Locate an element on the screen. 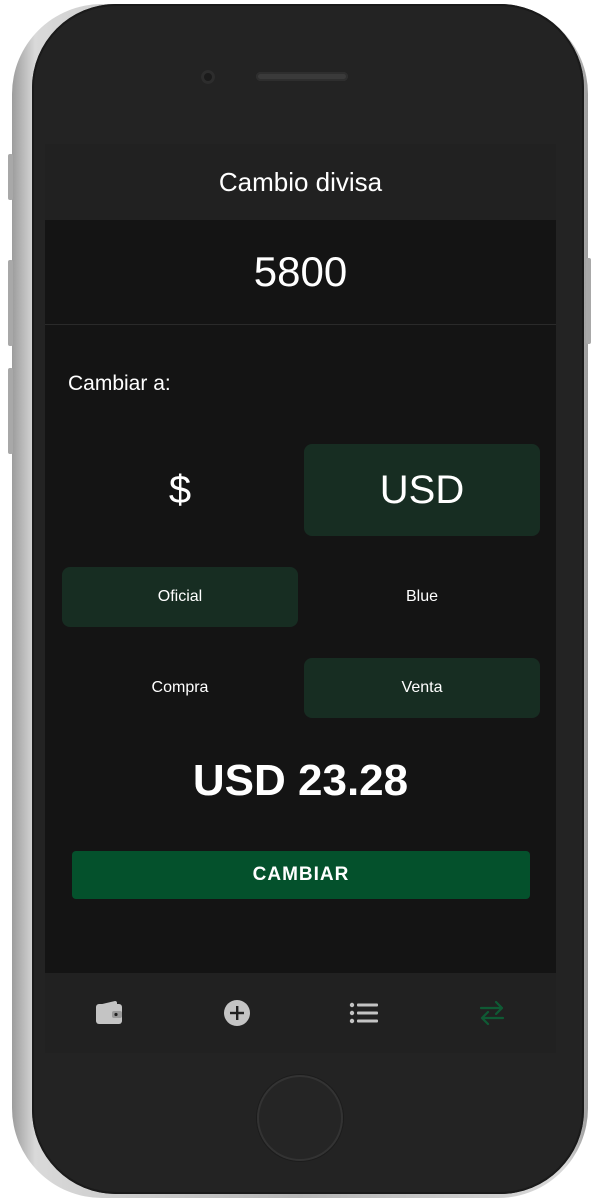  list-icon is located at coordinates (364, 1013).